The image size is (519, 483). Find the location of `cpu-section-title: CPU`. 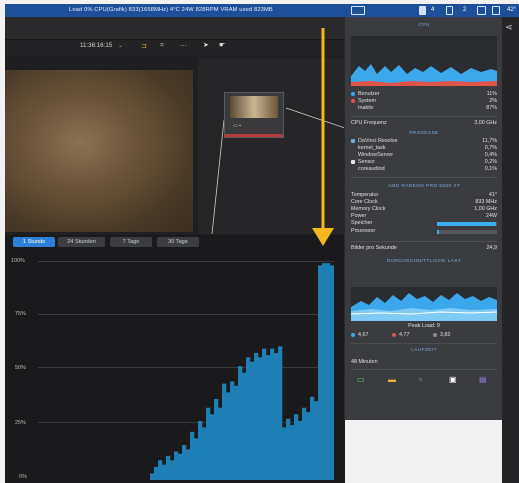

cpu-section-title: CPU is located at coordinates (424, 25).